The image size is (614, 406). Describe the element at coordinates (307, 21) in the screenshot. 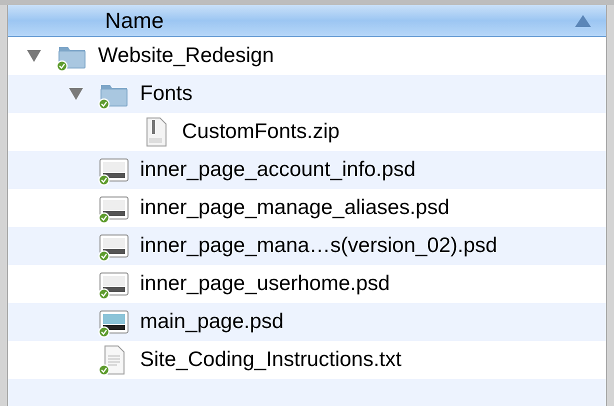

I see `column-header: Name` at that location.